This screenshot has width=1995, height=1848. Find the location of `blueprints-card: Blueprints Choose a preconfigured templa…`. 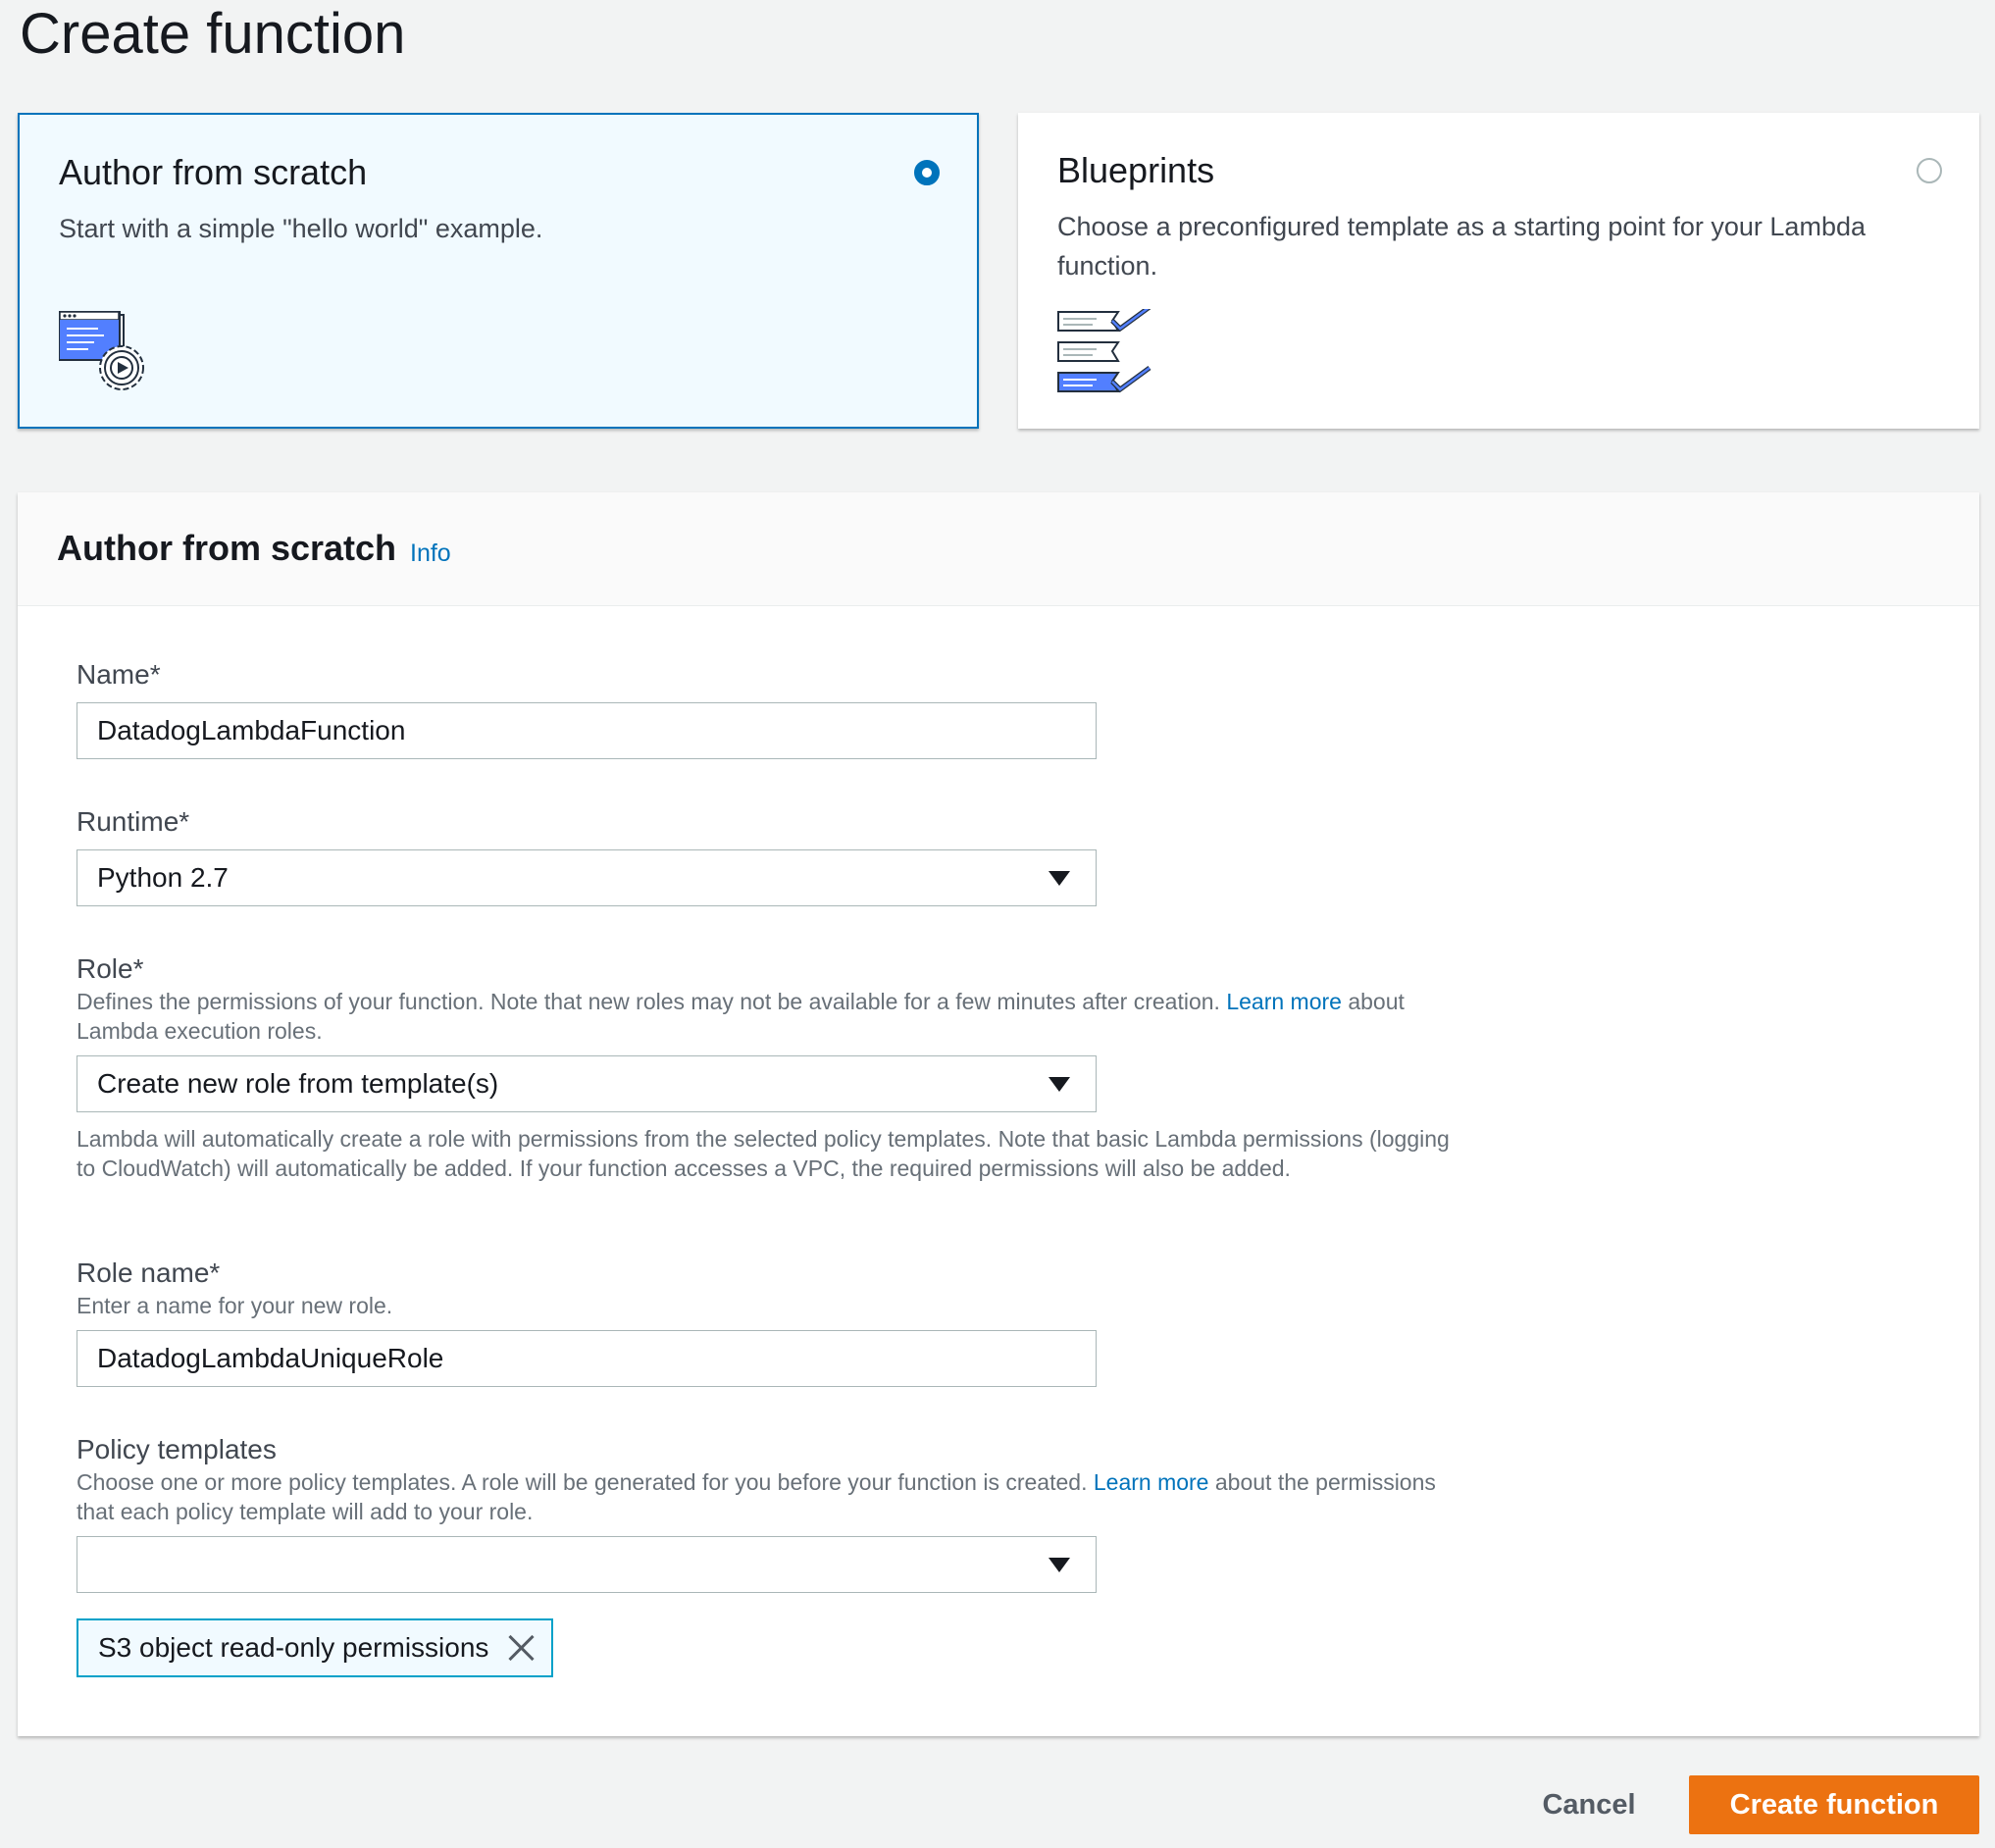

blueprints-card: Blueprints Choose a preconfigured templa… is located at coordinates (1498, 271).